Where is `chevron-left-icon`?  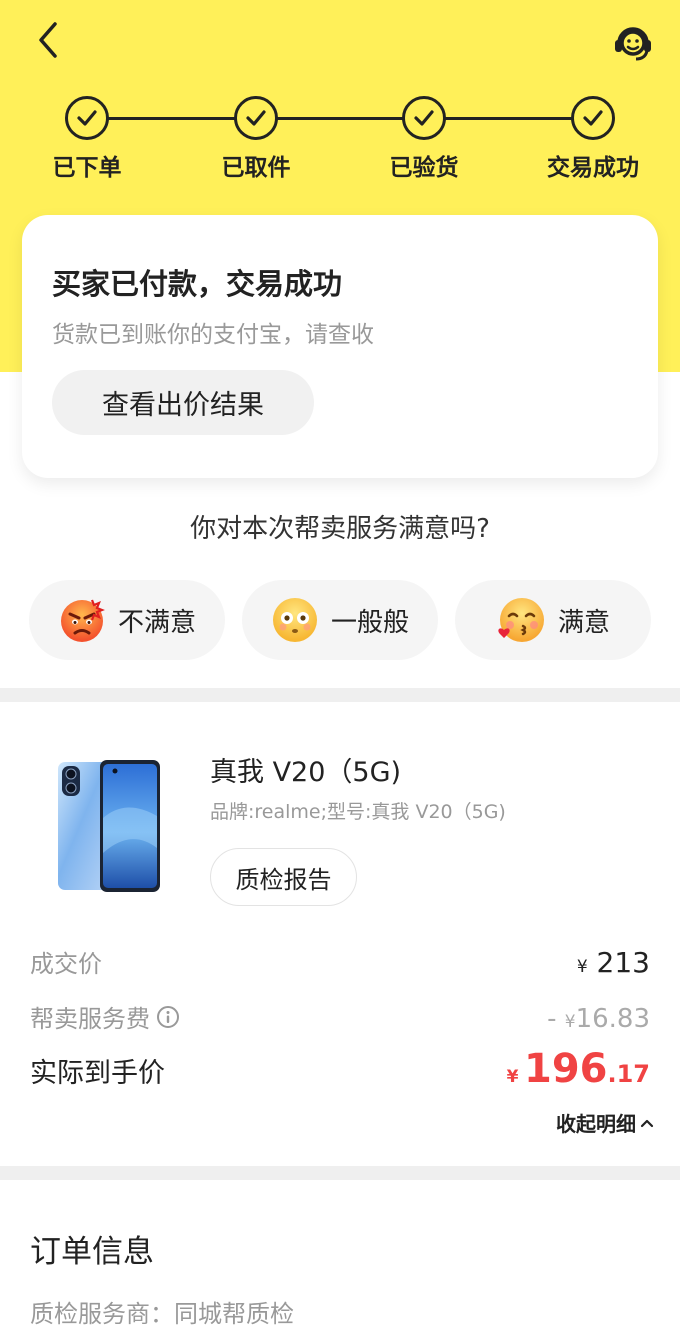 chevron-left-icon is located at coordinates (48, 40).